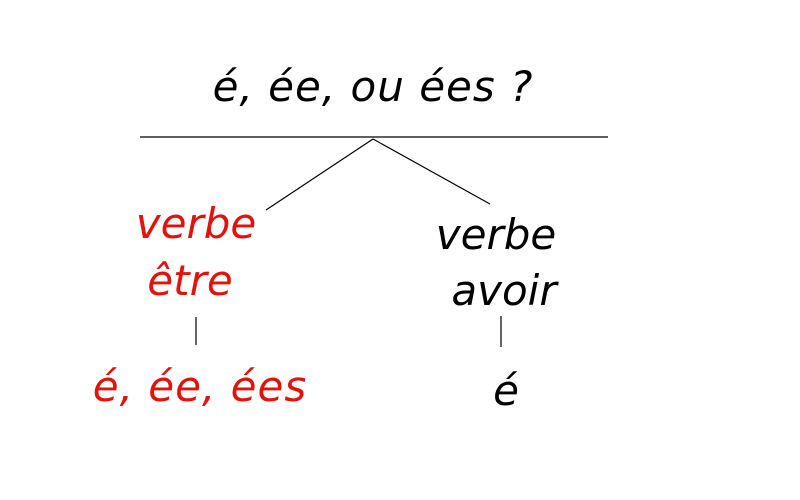 The width and height of the screenshot is (800, 500). I want to click on left-branch-label-line2: être, so click(190, 280).